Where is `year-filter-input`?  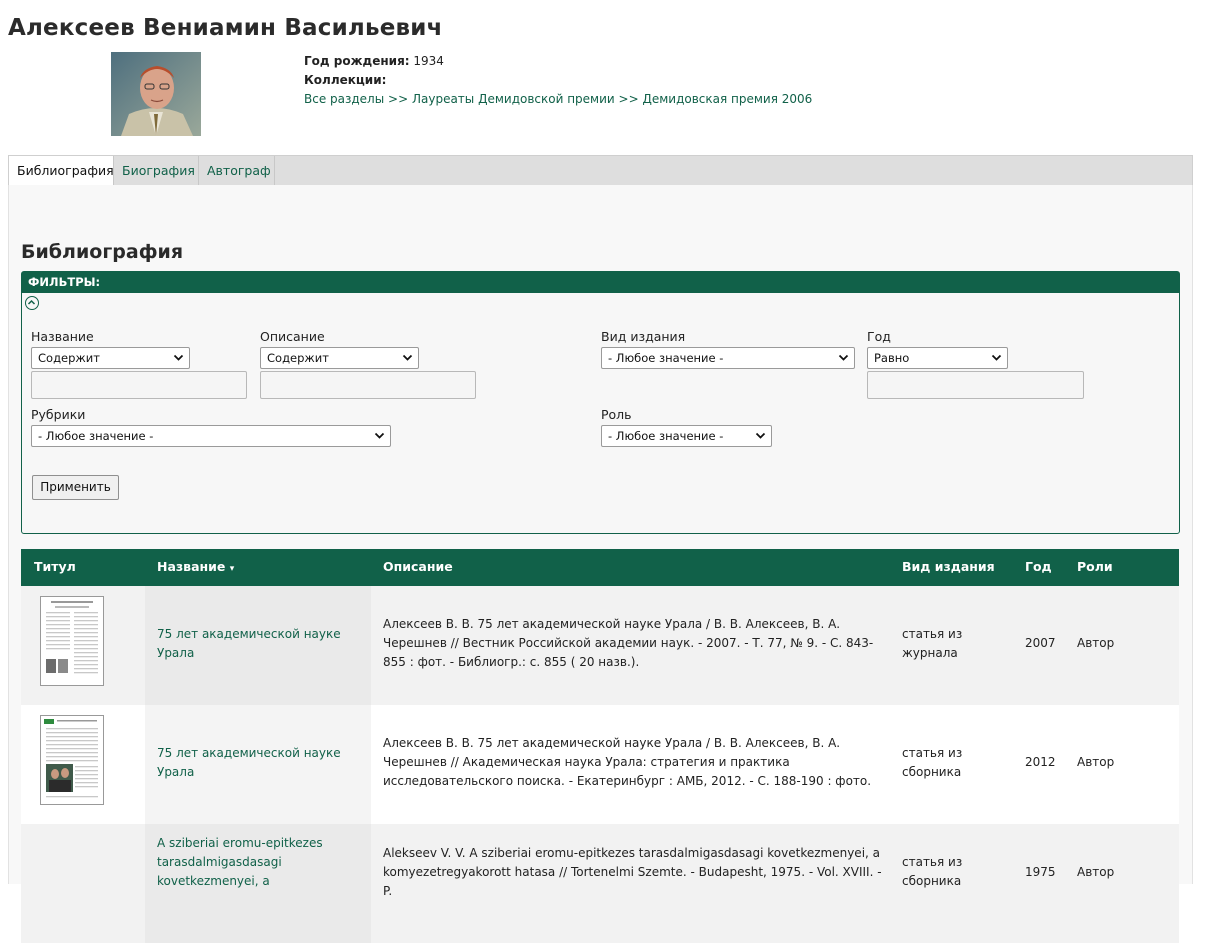
year-filter-input is located at coordinates (975, 385).